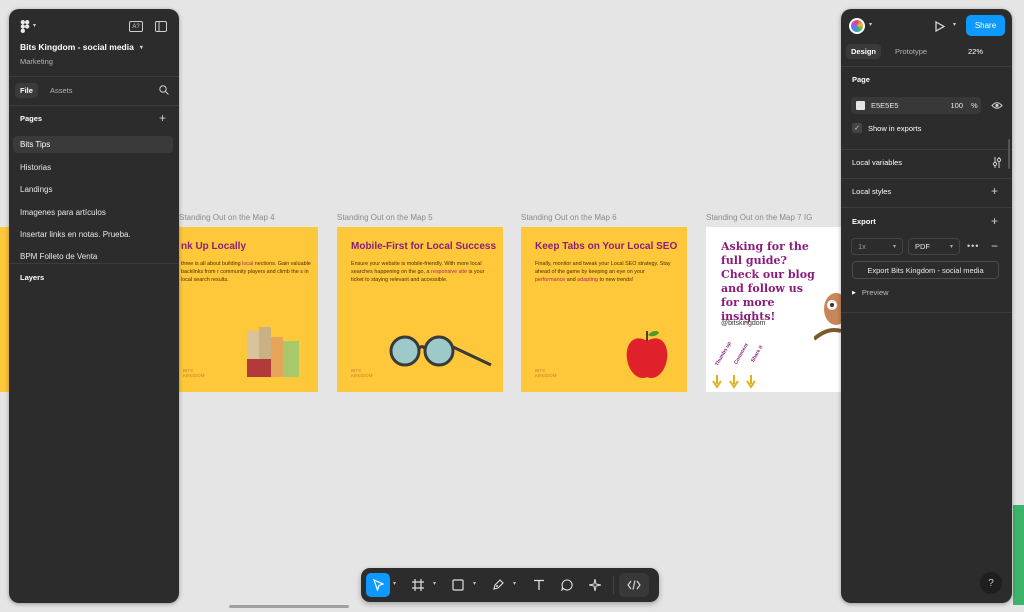  I want to click on frame-tool-button, so click(418, 585).